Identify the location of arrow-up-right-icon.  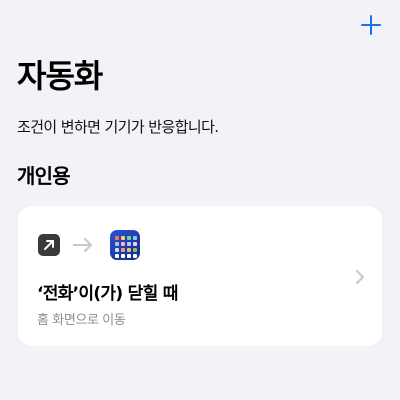
(49, 245).